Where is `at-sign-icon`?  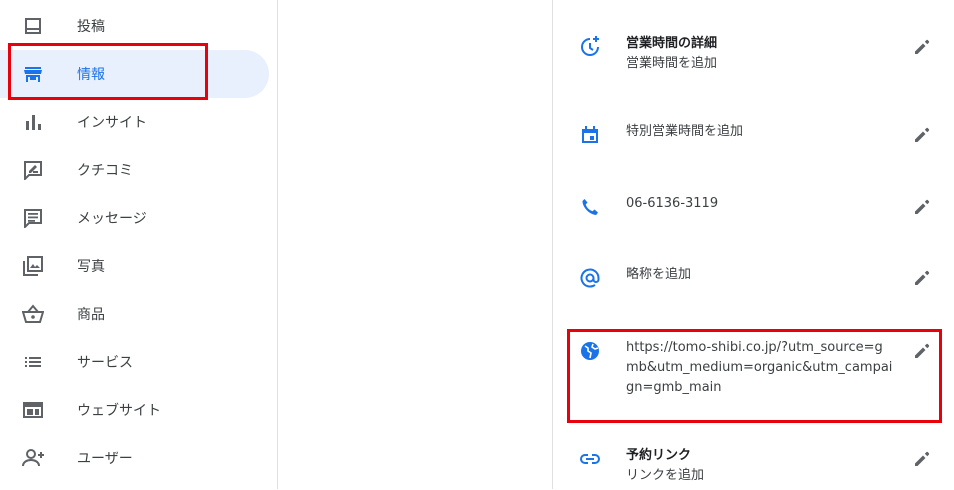 at-sign-icon is located at coordinates (590, 278).